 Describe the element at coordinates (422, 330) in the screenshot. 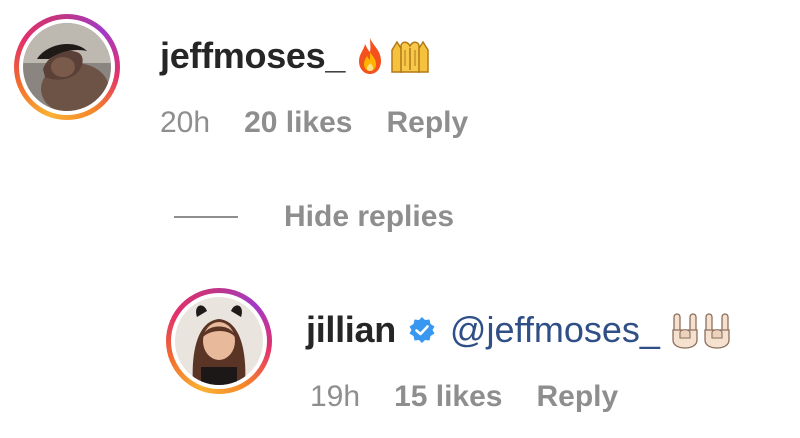

I see `verified-badge-icon` at that location.